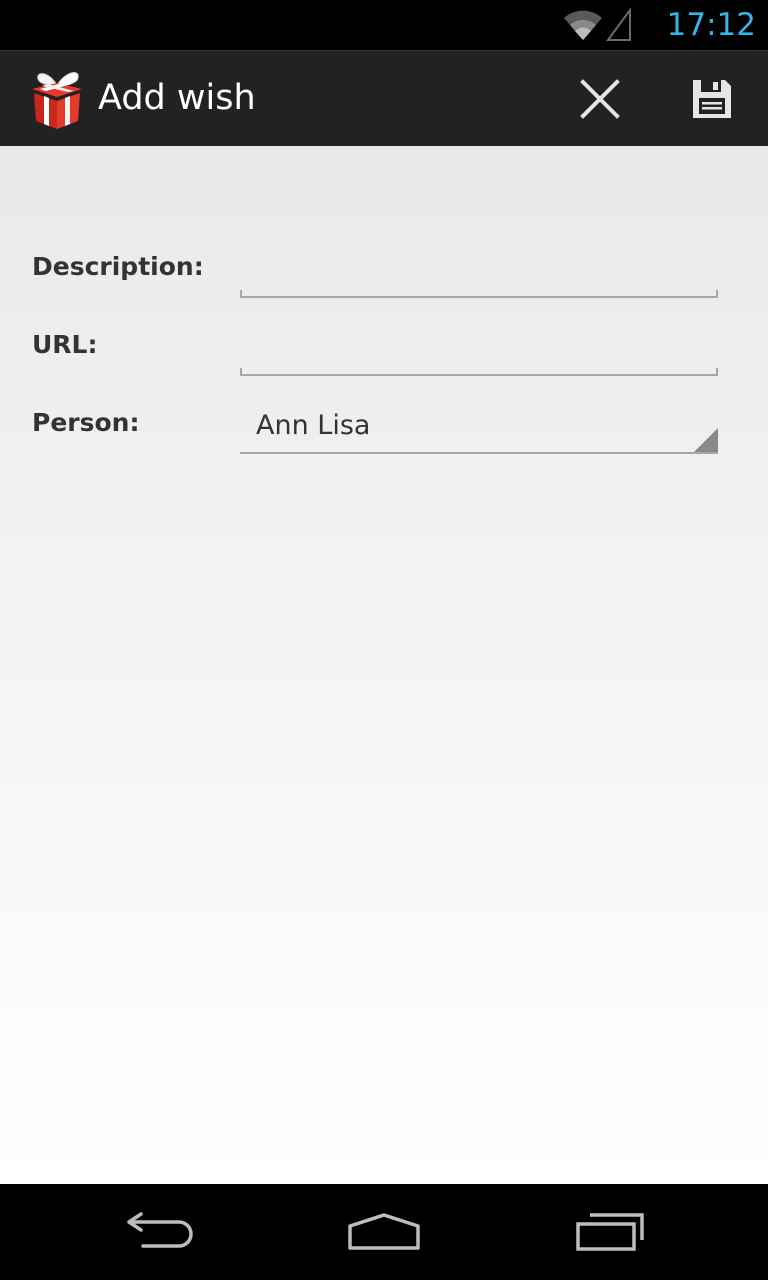 The width and height of the screenshot is (768, 1280). What do you see at coordinates (384, 98) in the screenshot?
I see `action-bar: Add wish` at bounding box center [384, 98].